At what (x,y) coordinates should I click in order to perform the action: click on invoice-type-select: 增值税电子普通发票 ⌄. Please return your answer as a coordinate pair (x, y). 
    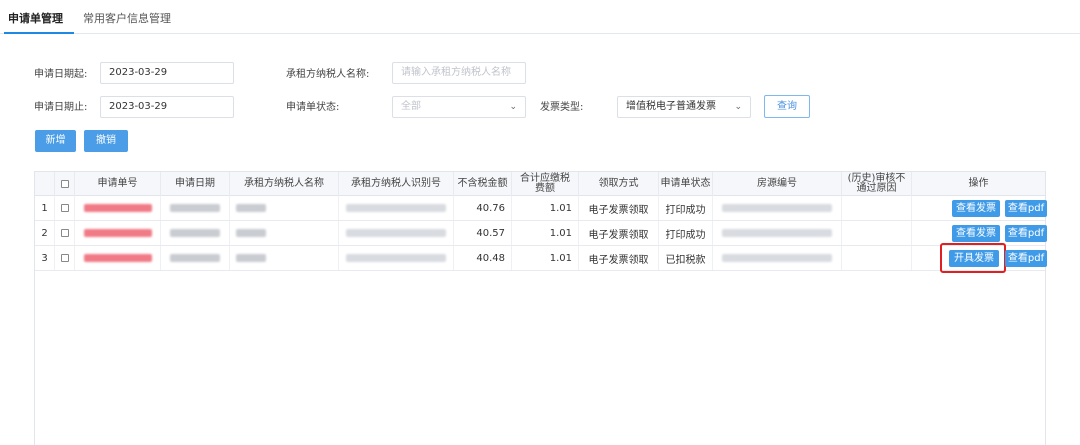
    Looking at the image, I should click on (684, 107).